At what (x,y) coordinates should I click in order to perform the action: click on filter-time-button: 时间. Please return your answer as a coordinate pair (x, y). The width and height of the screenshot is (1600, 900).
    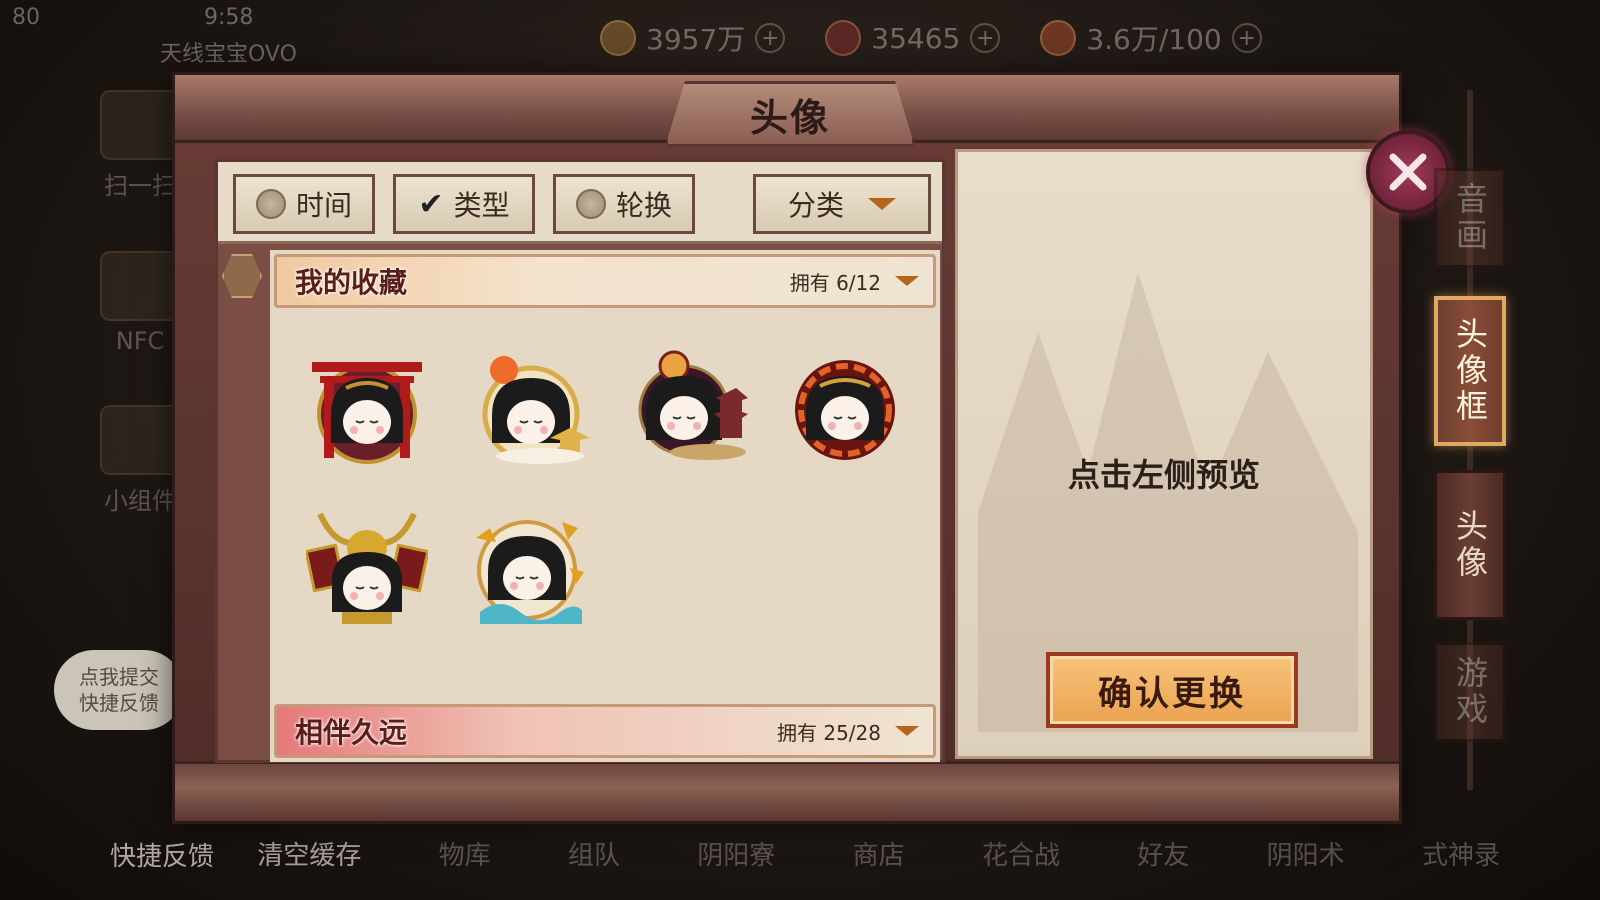
    Looking at the image, I should click on (304, 204).